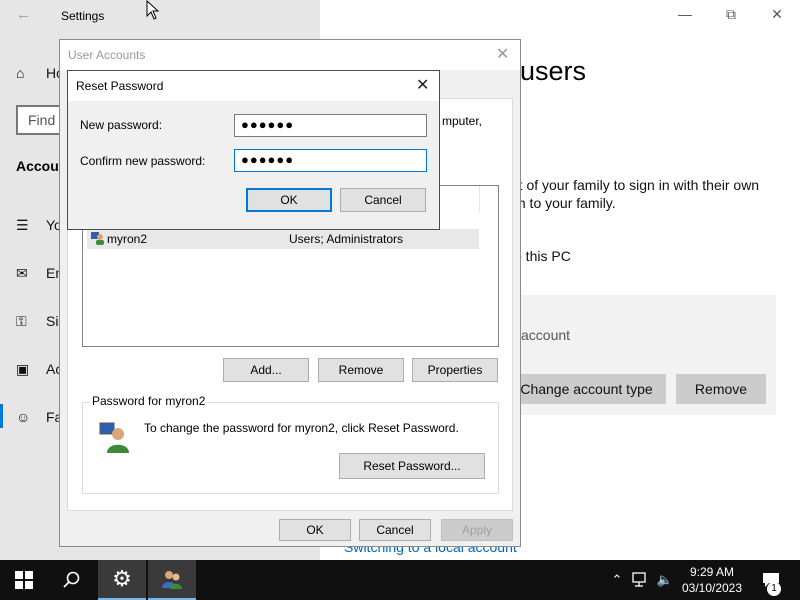 The height and width of the screenshot is (600, 800). I want to click on search-button, so click(72, 580).